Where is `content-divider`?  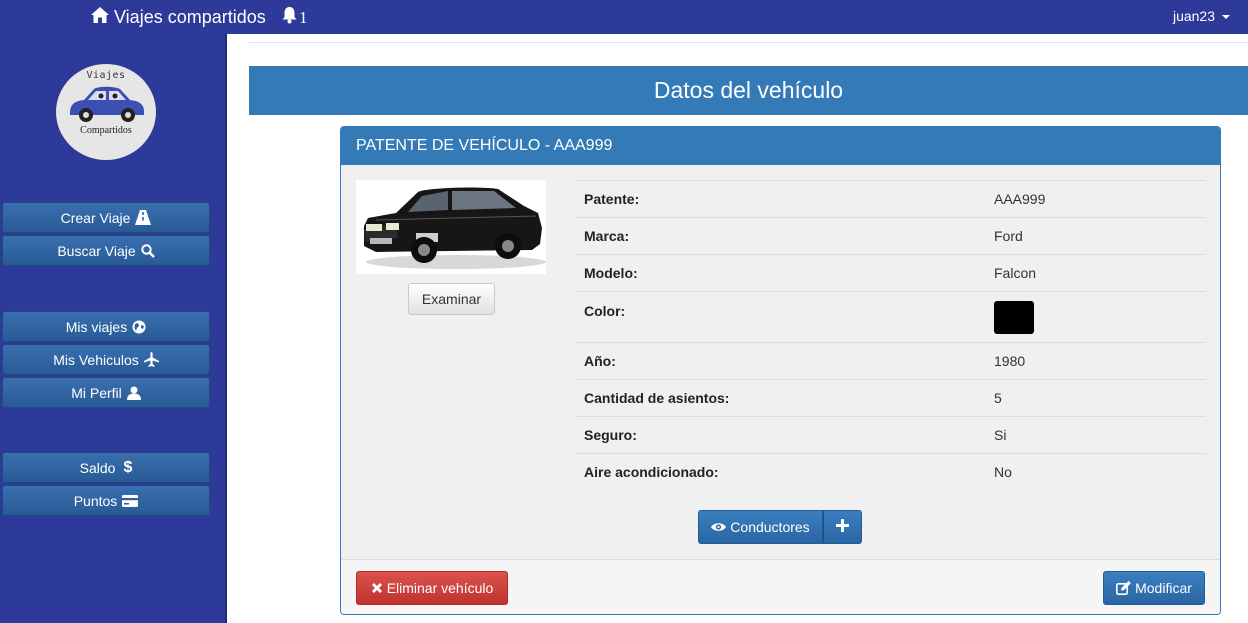 content-divider is located at coordinates (748, 46).